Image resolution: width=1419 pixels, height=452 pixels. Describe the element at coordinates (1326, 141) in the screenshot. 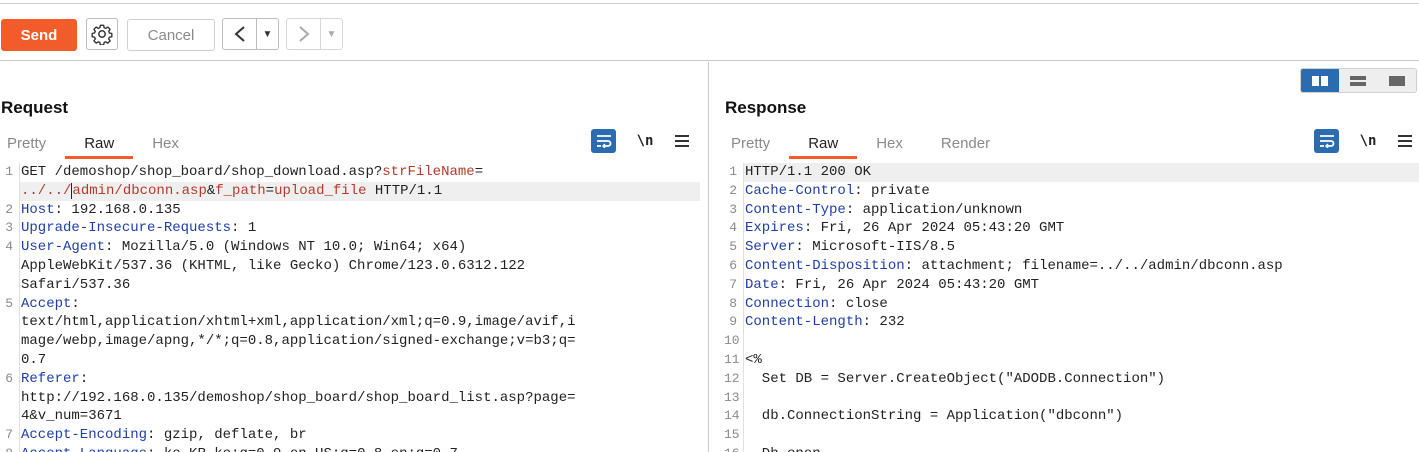

I see `response-wrap-button` at that location.